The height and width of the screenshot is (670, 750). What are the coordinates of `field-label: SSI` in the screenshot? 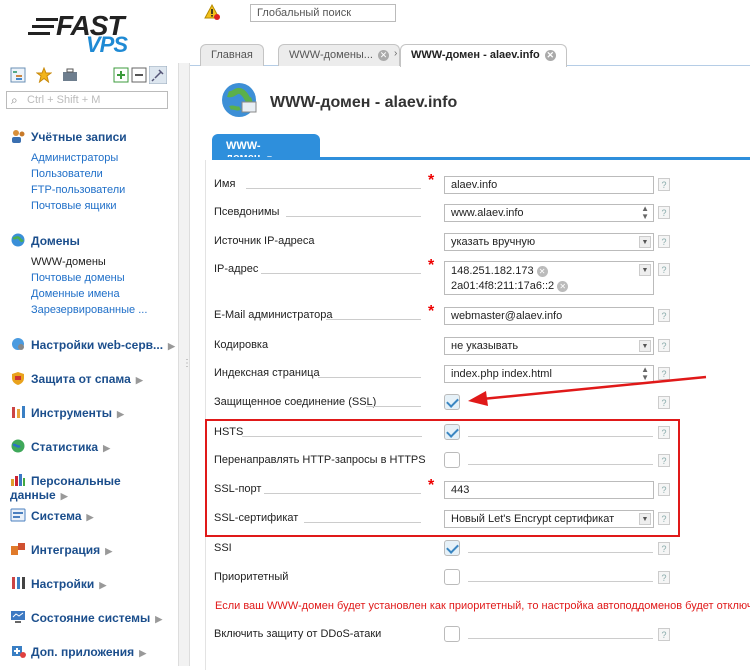 It's located at (223, 548).